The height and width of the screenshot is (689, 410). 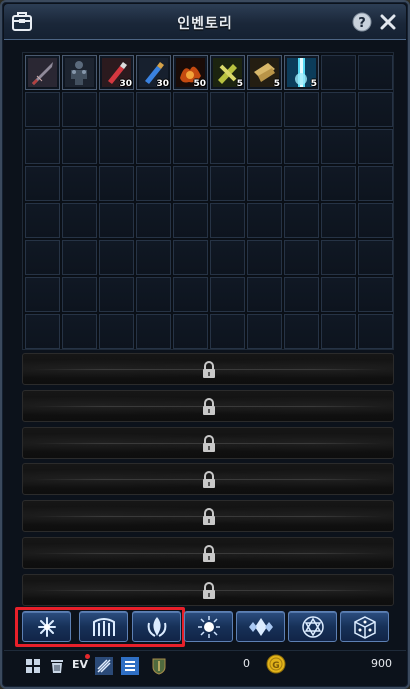 What do you see at coordinates (190, 72) in the screenshot?
I see `inventory-slot: 50` at bounding box center [190, 72].